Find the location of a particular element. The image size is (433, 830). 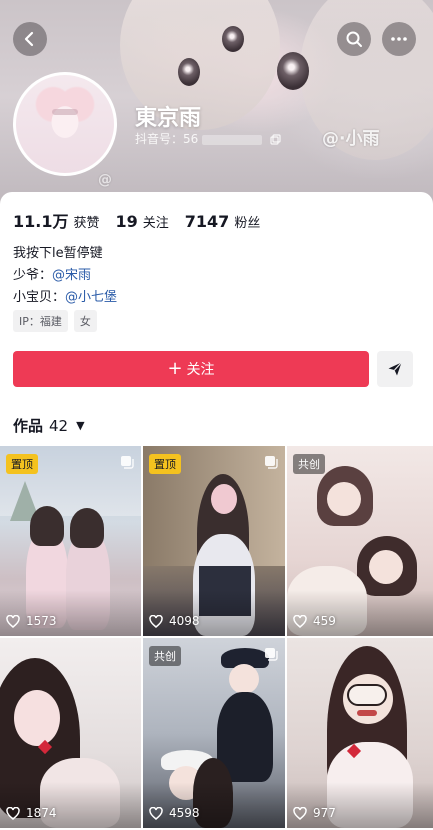

more-icon is located at coordinates (399, 39).